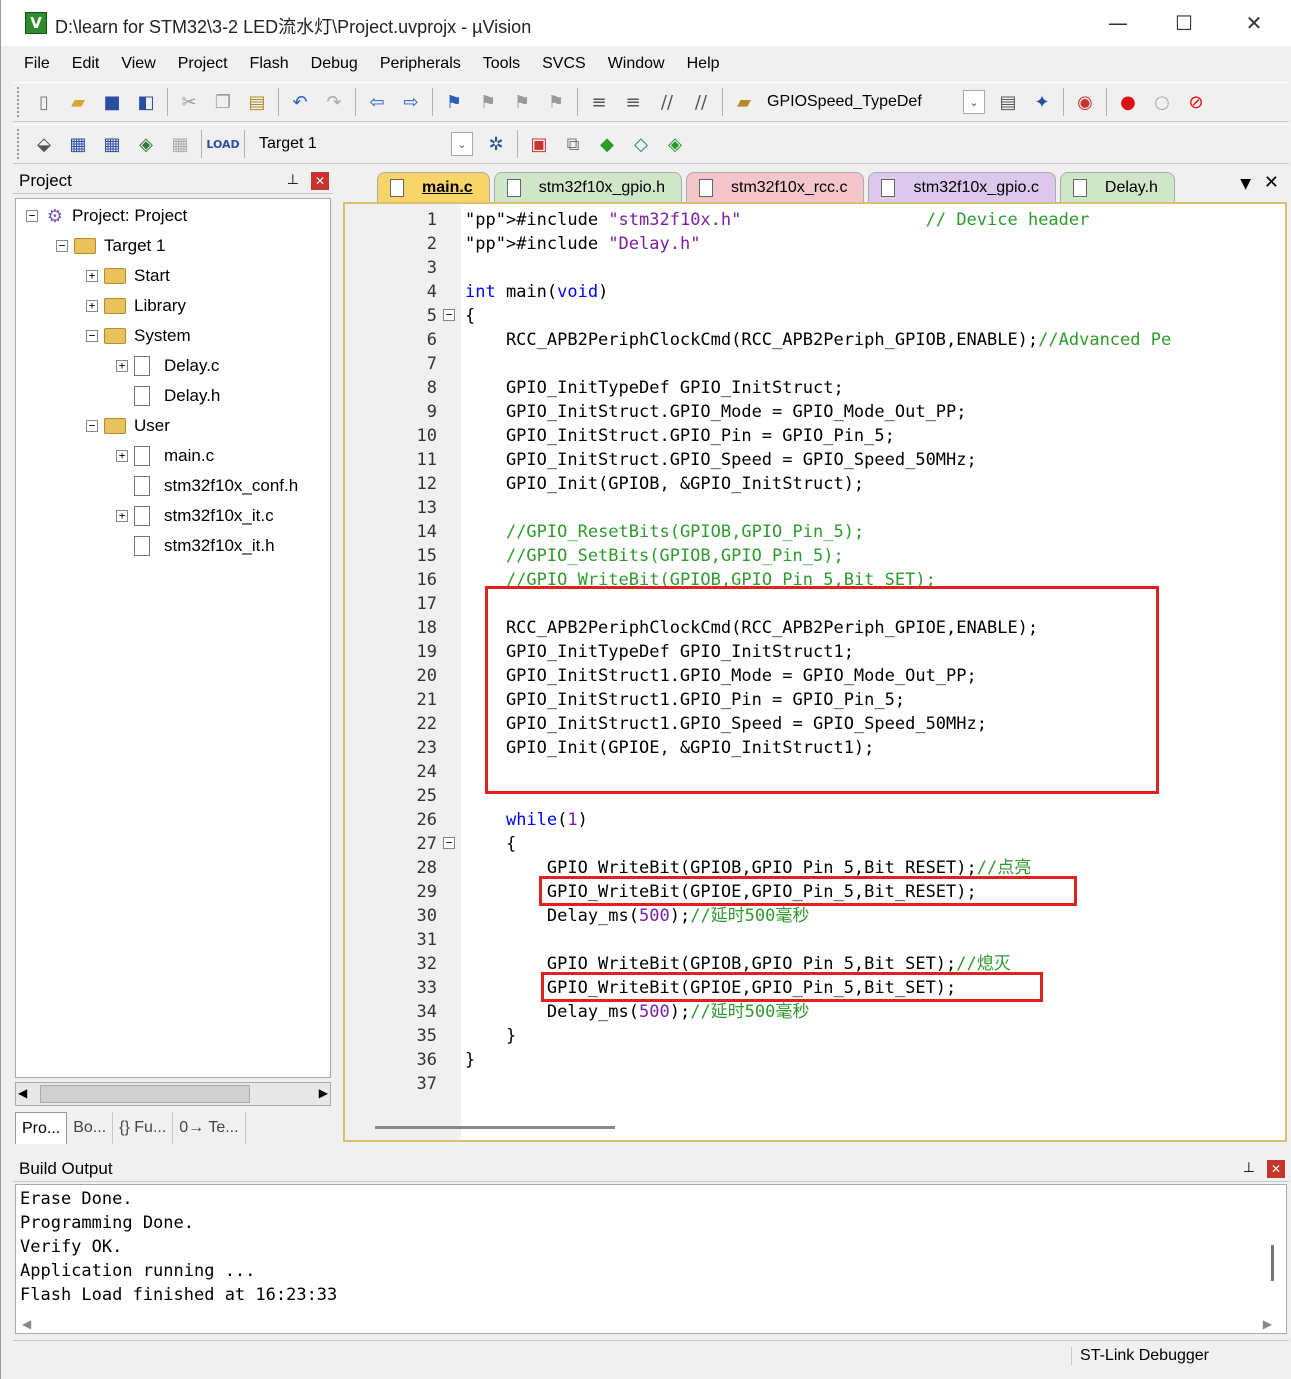  I want to click on navigate-back-icon: ⇦, so click(377, 102).